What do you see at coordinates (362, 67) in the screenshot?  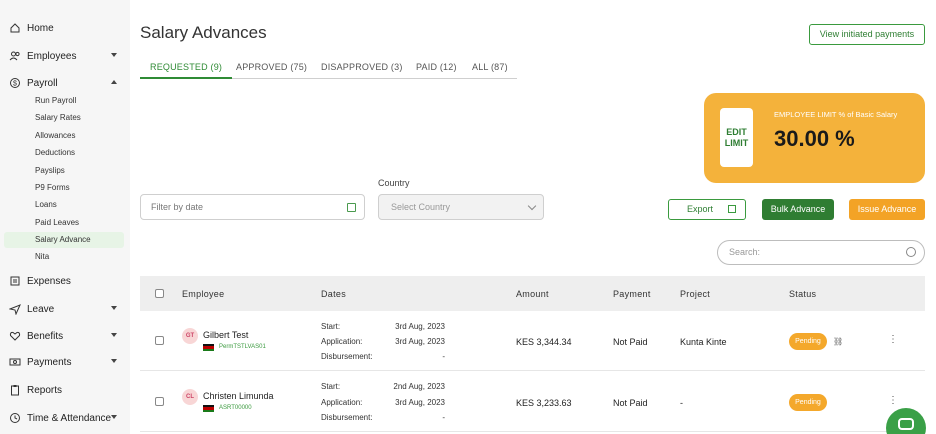 I see `tab-disapproved: DISAPPROVED (3)` at bounding box center [362, 67].